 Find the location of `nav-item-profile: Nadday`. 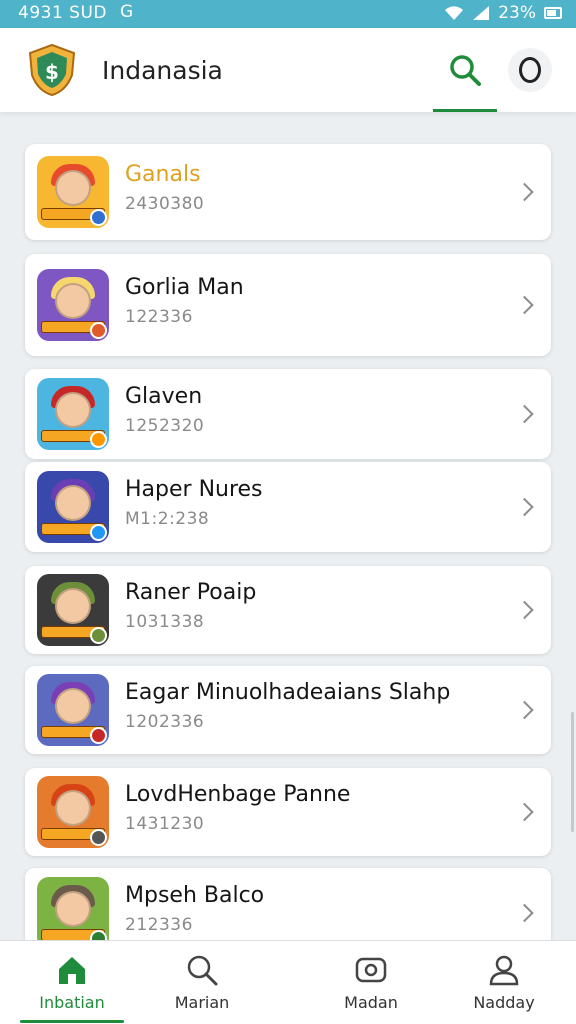

nav-item-profile: Nadday is located at coordinates (504, 982).